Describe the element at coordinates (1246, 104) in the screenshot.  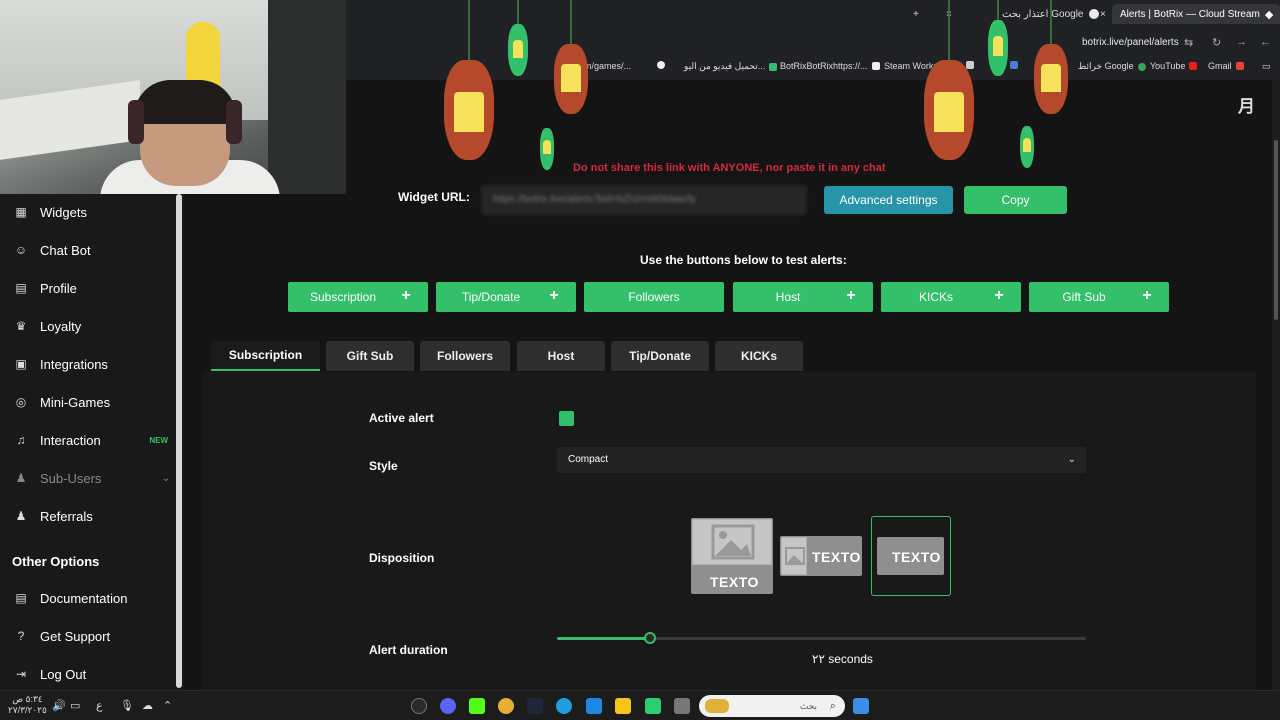
I see `botrix-logo-icon: 月` at that location.